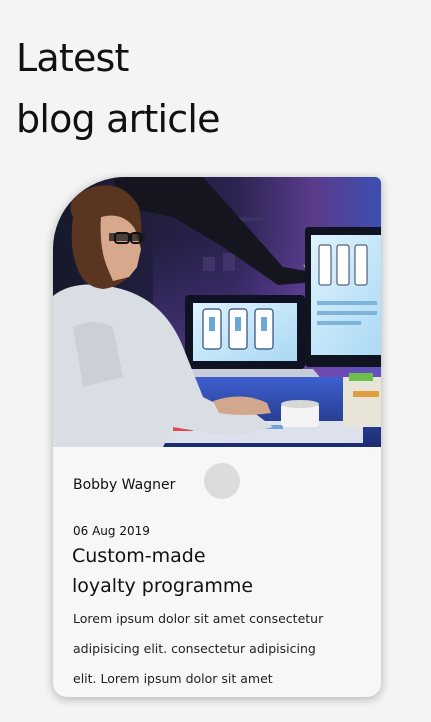 This screenshot has width=431, height=722. What do you see at coordinates (222, 481) in the screenshot?
I see `author-avatar` at bounding box center [222, 481].